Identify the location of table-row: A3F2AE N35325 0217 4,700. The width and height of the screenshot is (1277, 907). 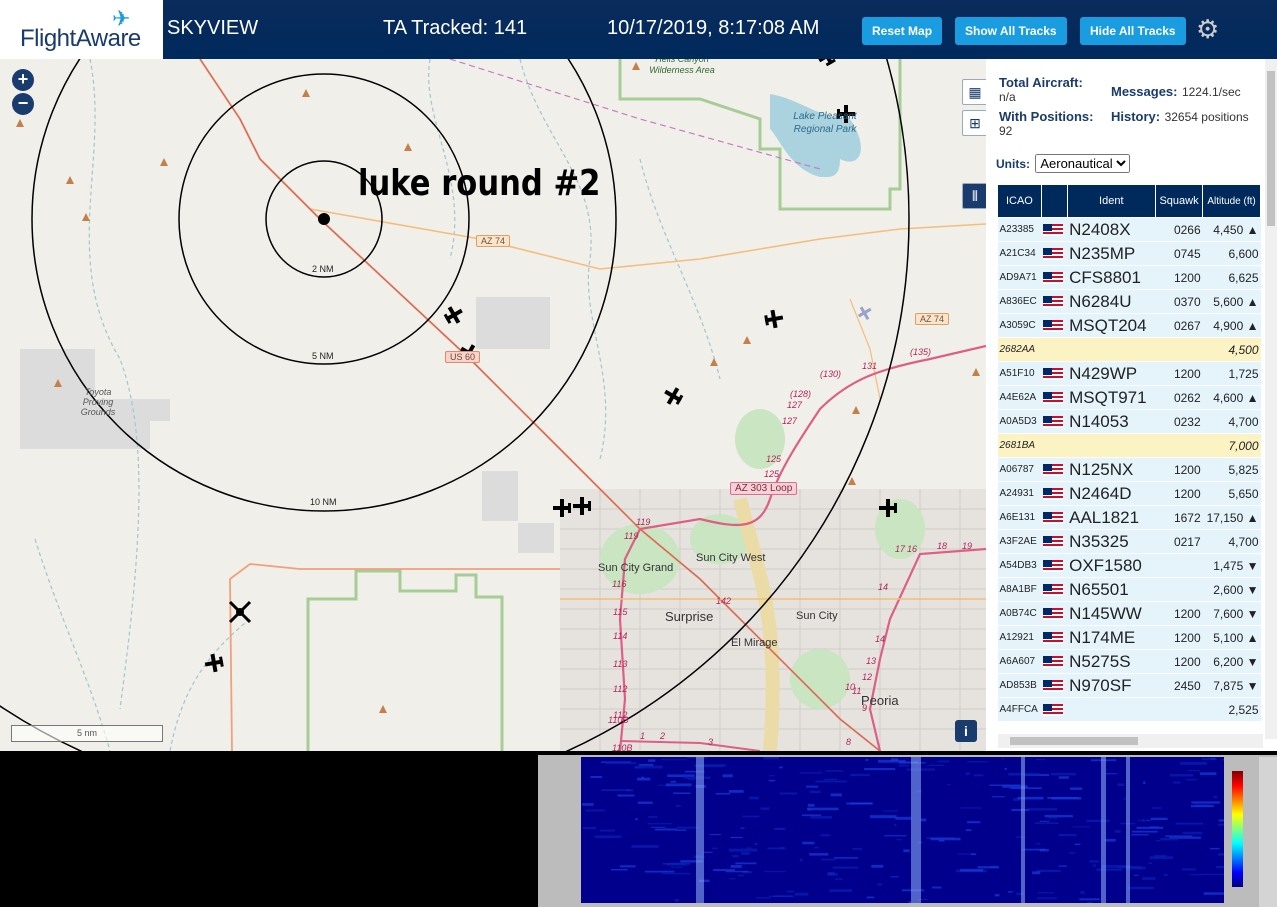
(1129, 541).